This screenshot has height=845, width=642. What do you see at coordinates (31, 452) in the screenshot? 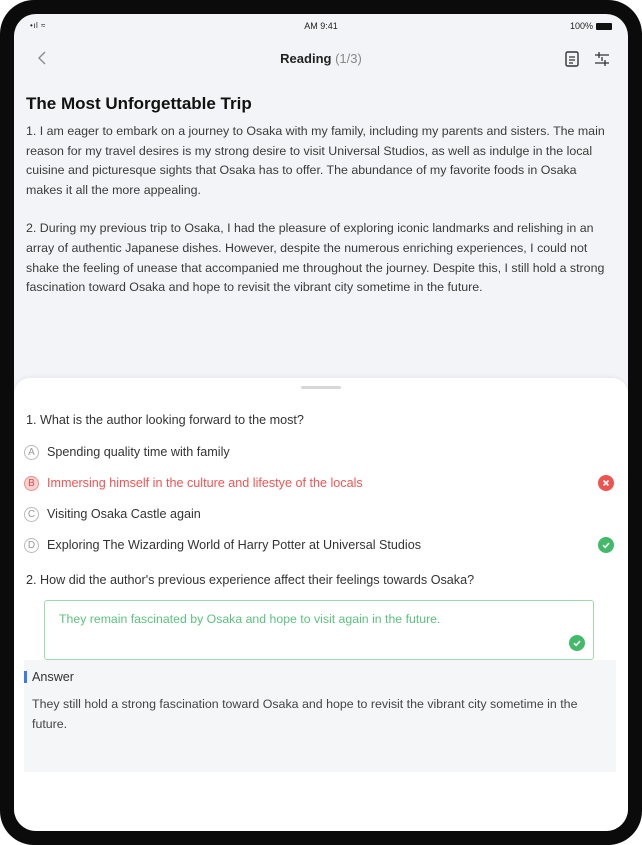
I see `option-letter: A` at bounding box center [31, 452].